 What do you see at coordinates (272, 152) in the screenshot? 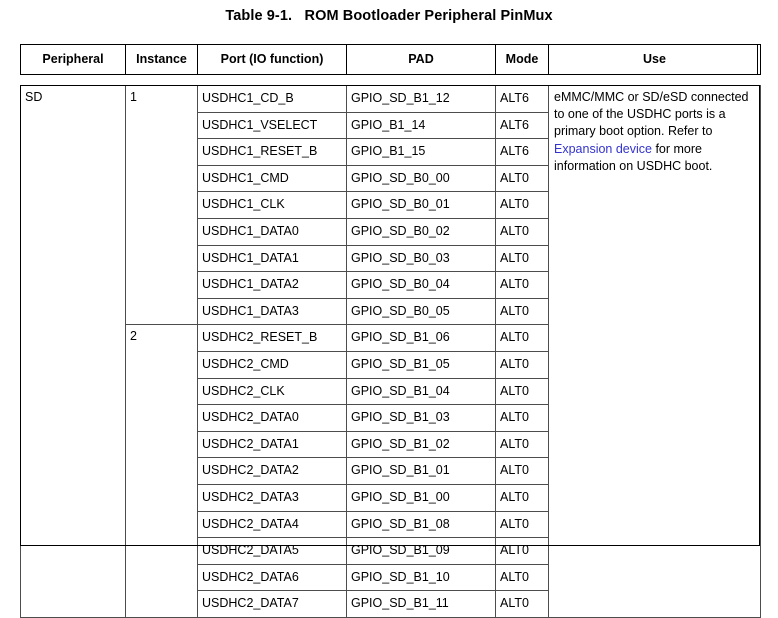
I see `cell-port: USDHC1_RESET_B` at bounding box center [272, 152].